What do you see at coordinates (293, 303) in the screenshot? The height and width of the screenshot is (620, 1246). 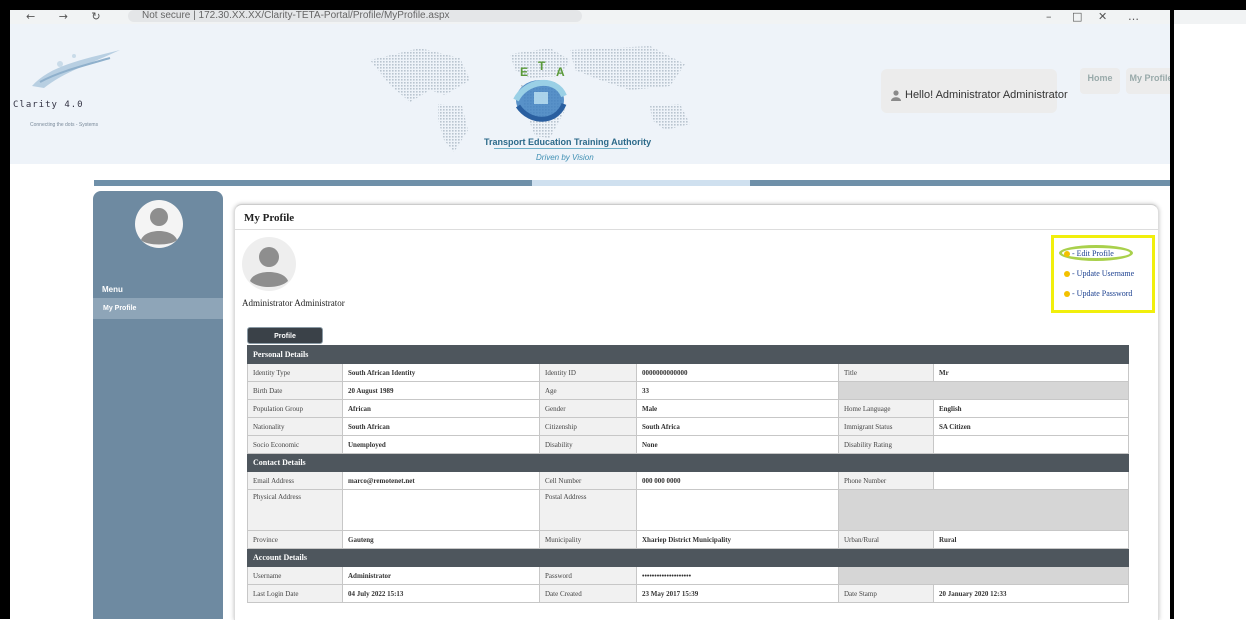 I see `profile-user-name: Administrator Administrator` at bounding box center [293, 303].